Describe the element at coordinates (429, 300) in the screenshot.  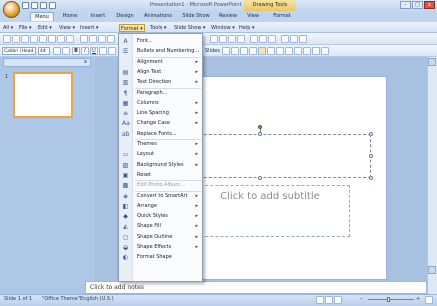
I see `fit-to-window-icon` at that location.